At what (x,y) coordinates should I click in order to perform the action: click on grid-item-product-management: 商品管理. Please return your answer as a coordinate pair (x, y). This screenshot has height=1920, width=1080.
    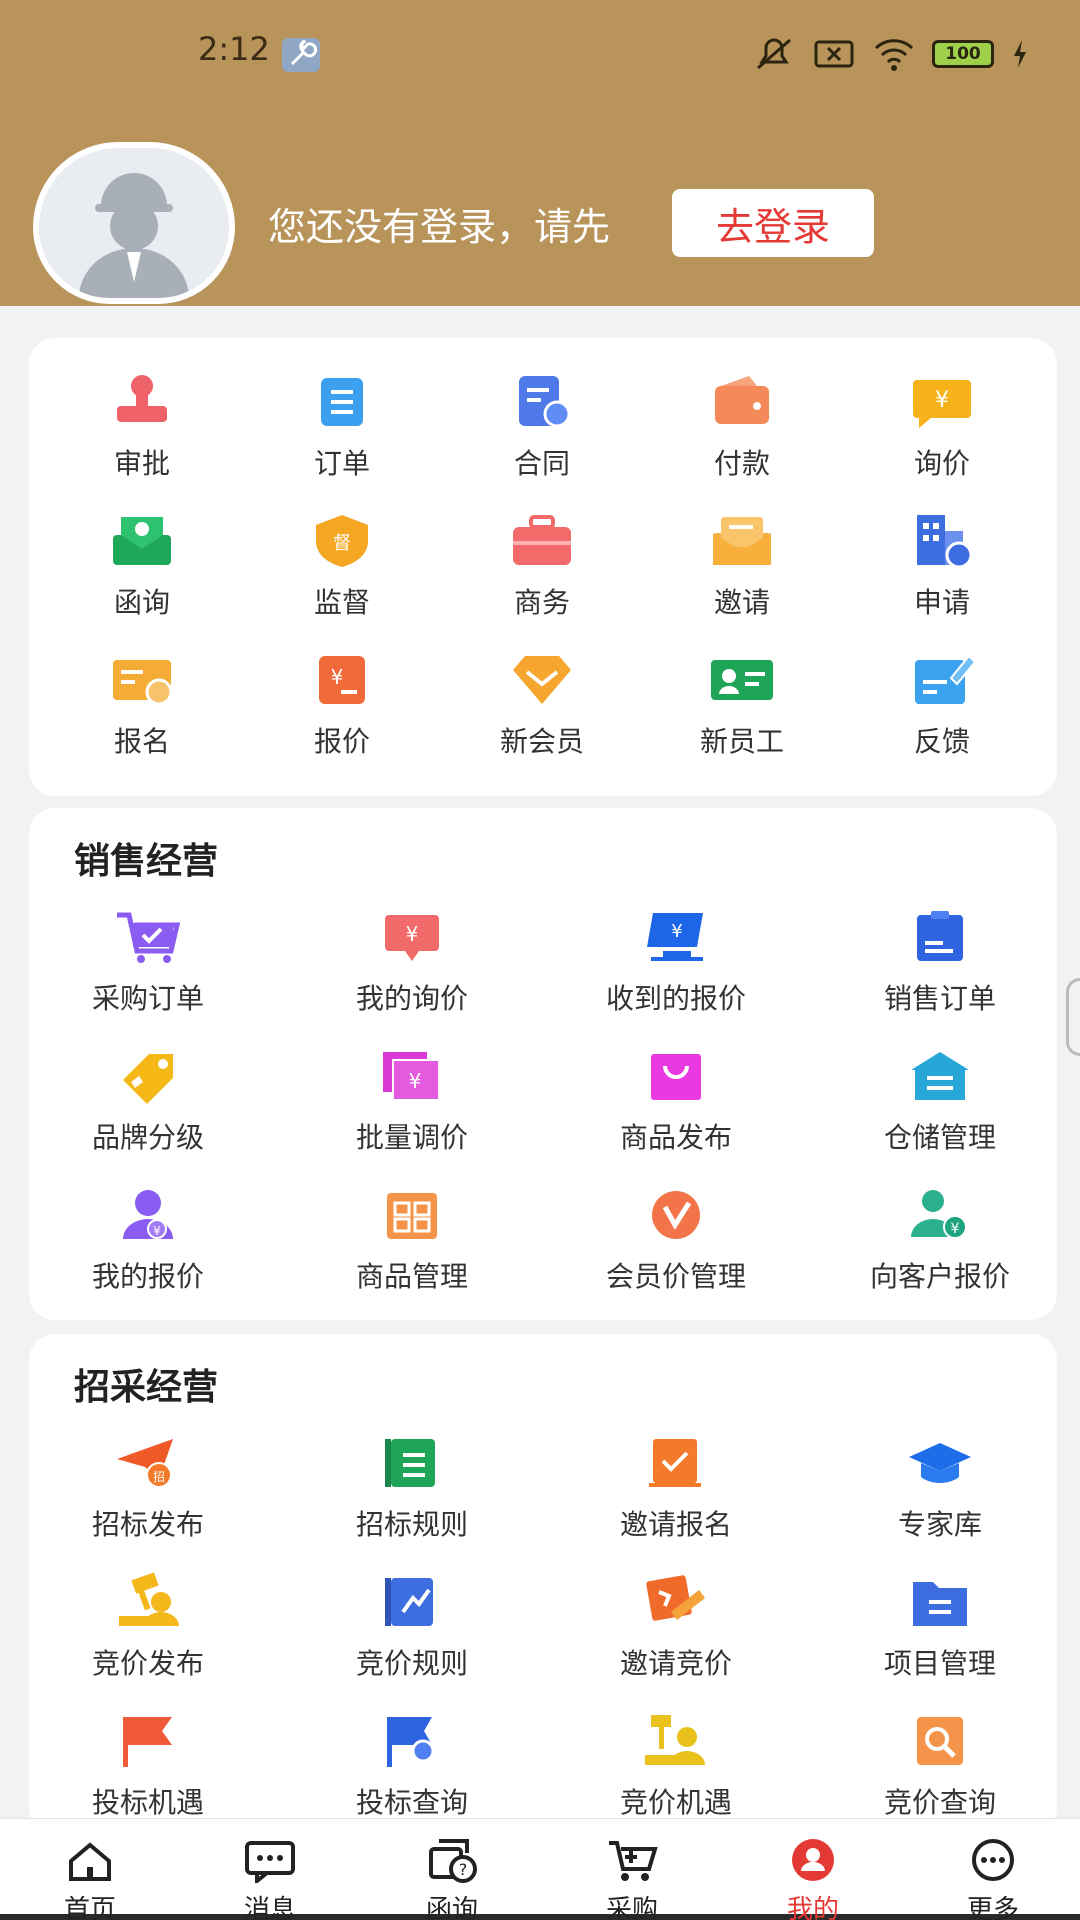
    Looking at the image, I should click on (412, 1239).